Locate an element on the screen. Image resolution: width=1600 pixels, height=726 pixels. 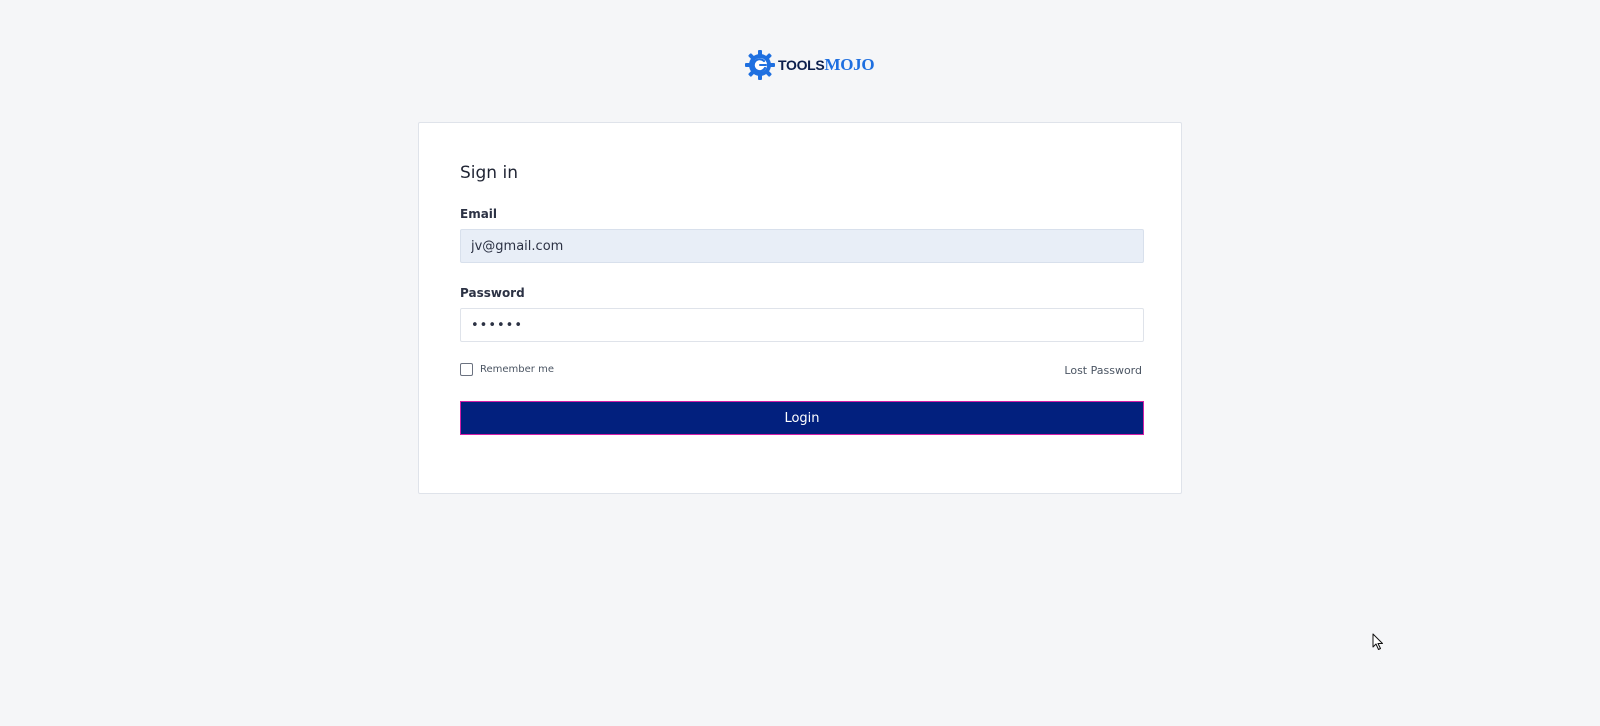
mouse-pointer-icon is located at coordinates (1377, 641).